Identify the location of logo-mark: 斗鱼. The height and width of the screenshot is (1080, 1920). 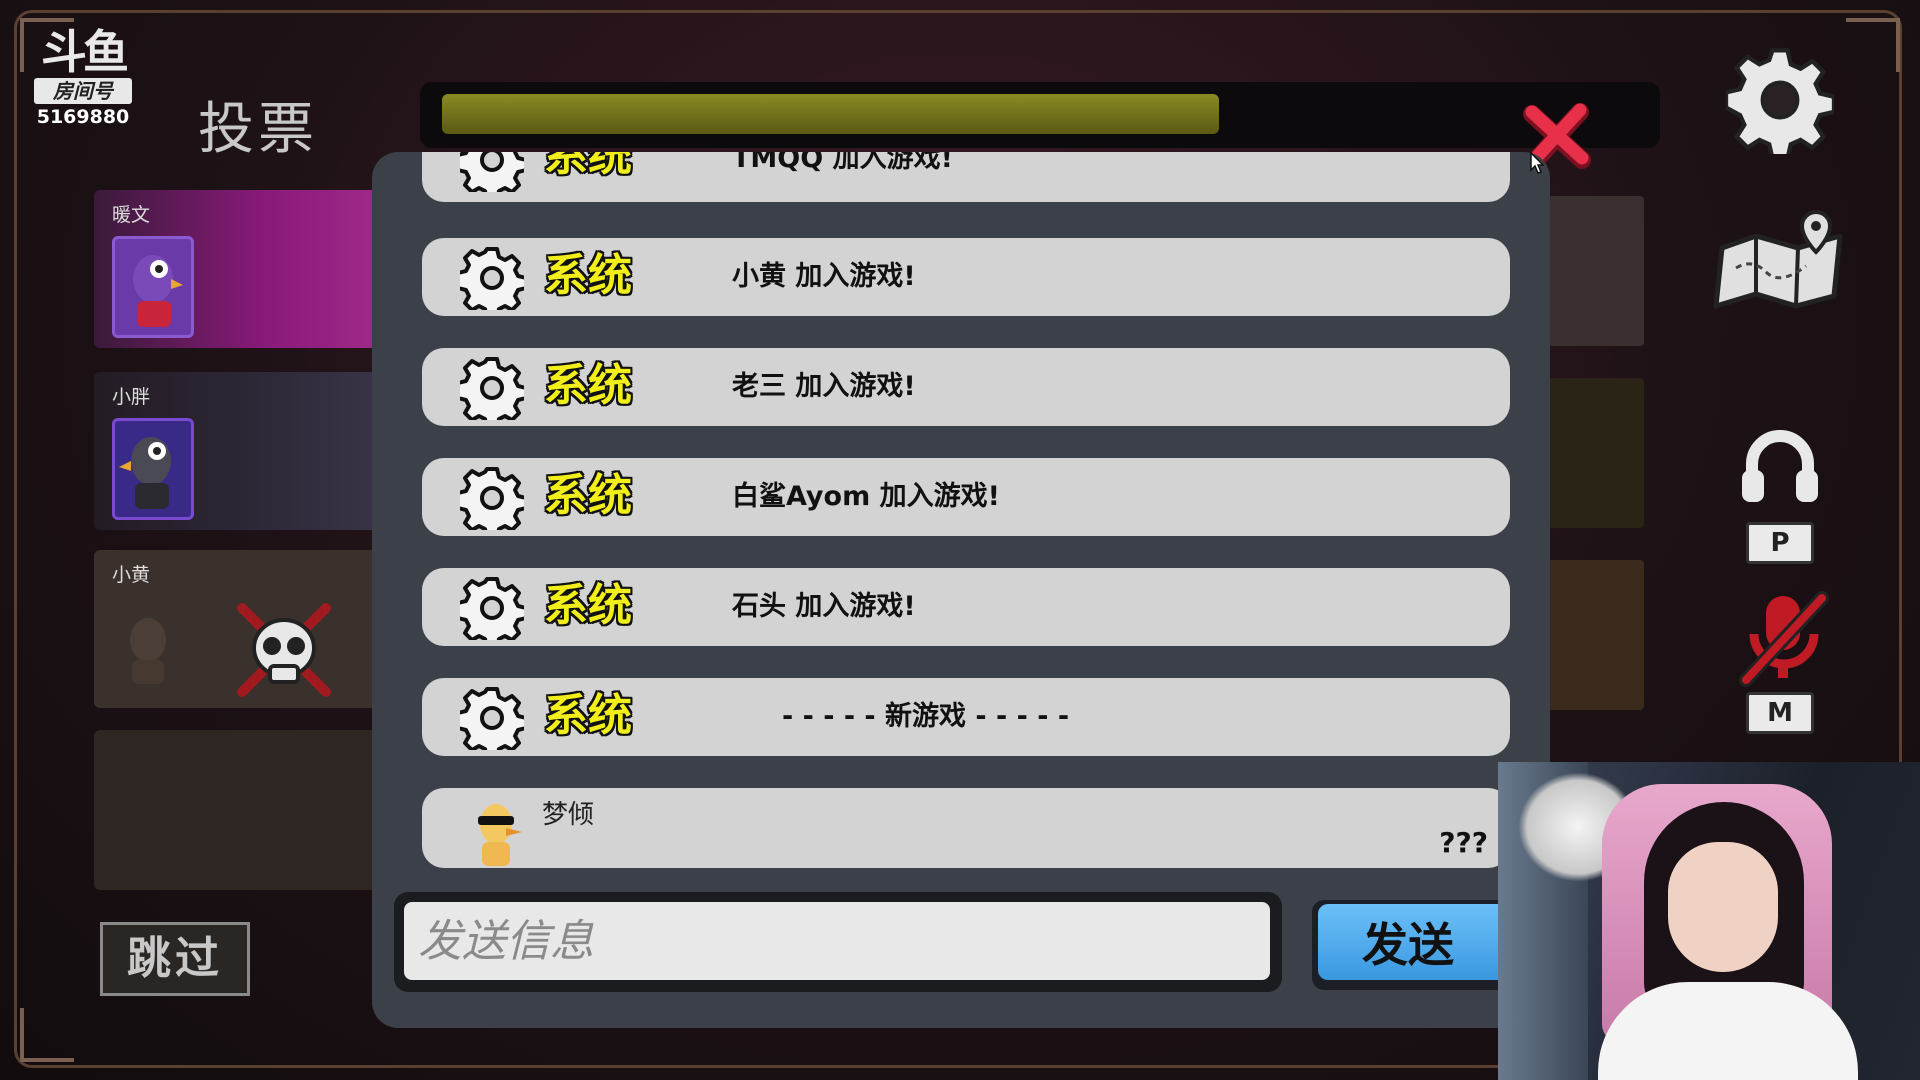
(85, 52).